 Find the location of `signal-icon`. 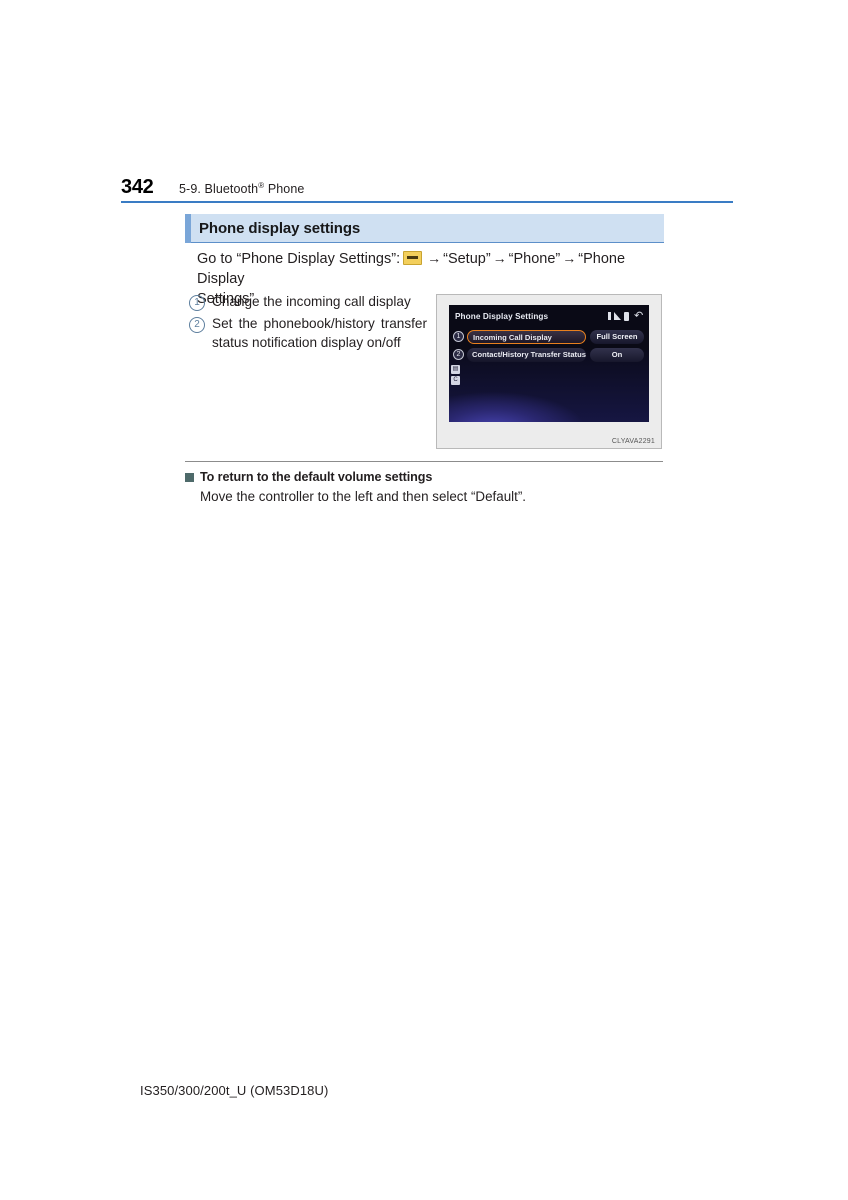

signal-icon is located at coordinates (617, 316).